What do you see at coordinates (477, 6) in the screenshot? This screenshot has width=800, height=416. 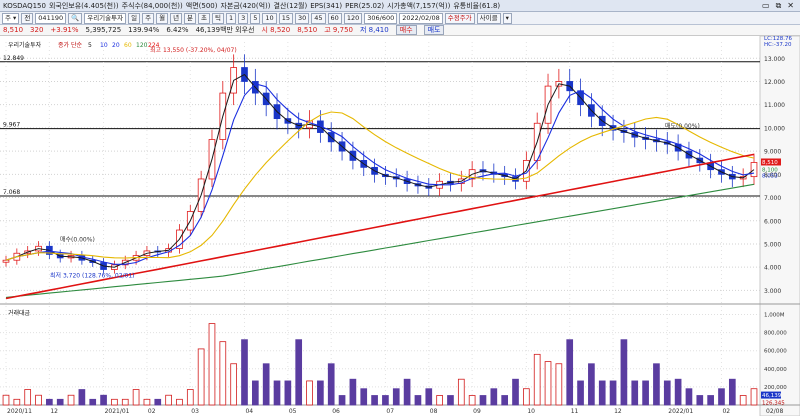 I see `info-item-9: 유통비율(61.8)` at bounding box center [477, 6].